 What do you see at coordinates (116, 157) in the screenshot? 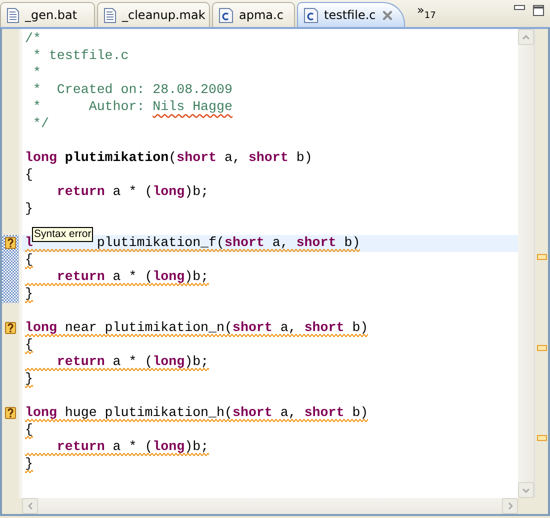
I see `function-name: plutimikation` at bounding box center [116, 157].